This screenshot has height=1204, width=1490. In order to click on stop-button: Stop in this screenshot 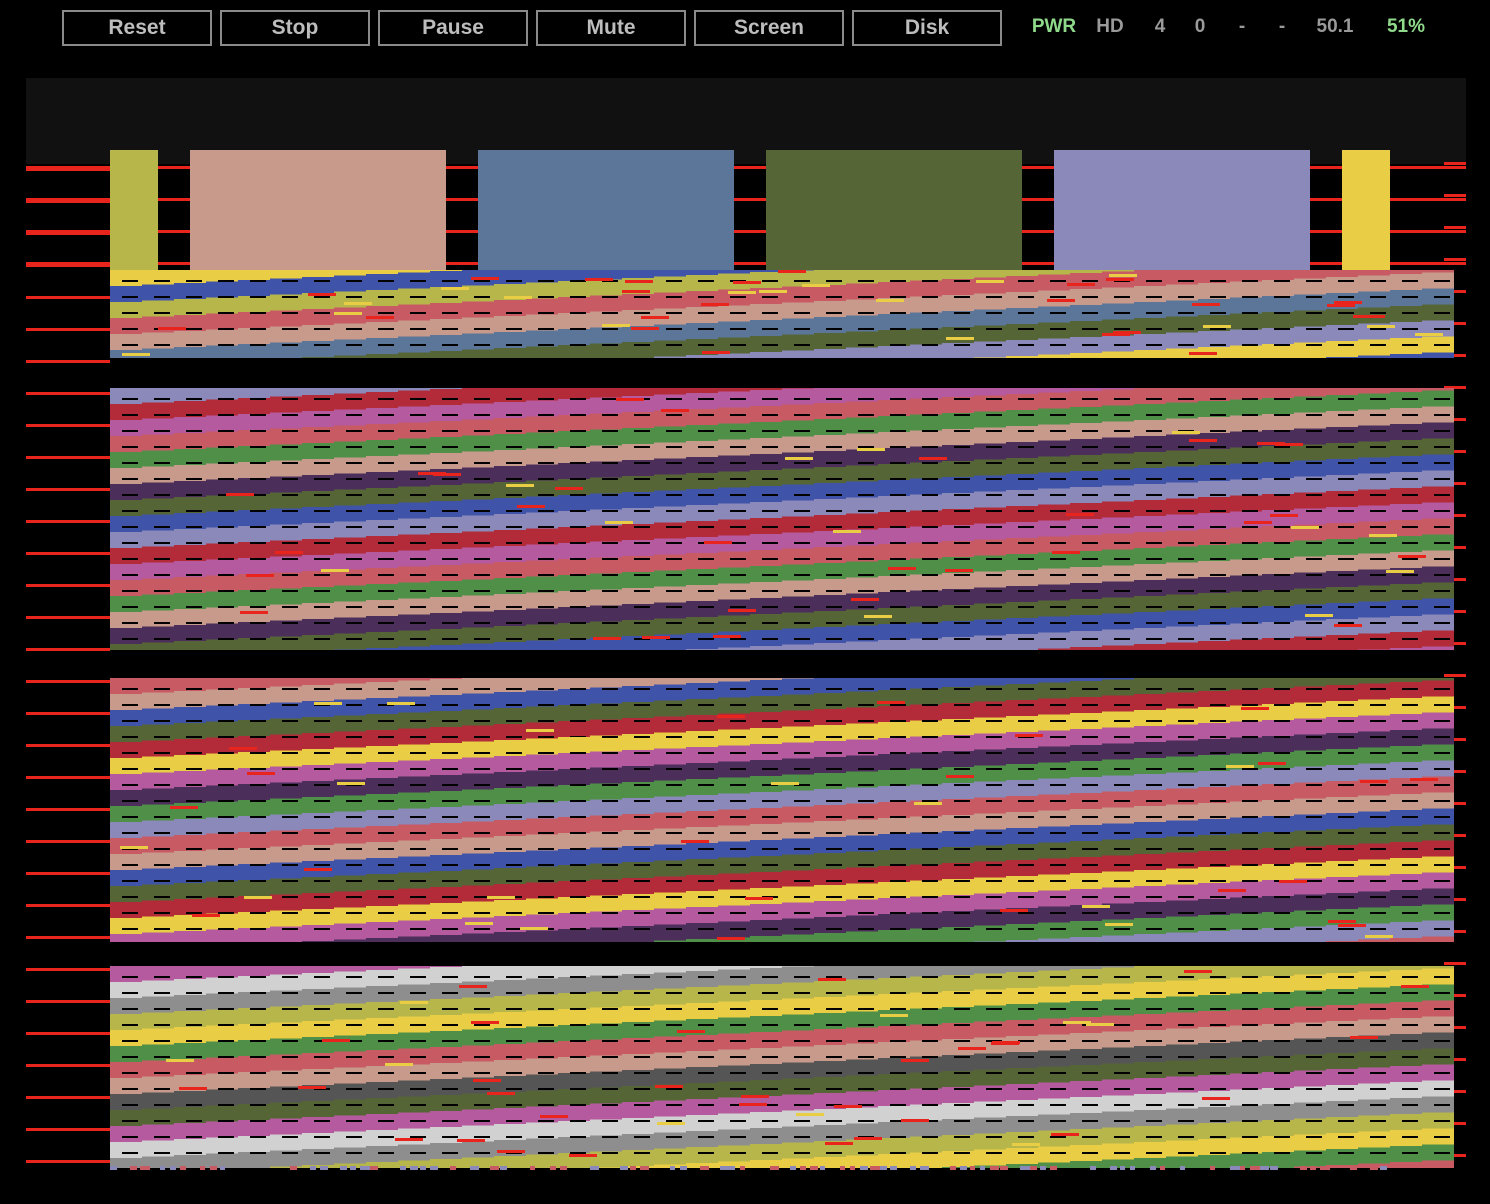, I will do `click(295, 28)`.